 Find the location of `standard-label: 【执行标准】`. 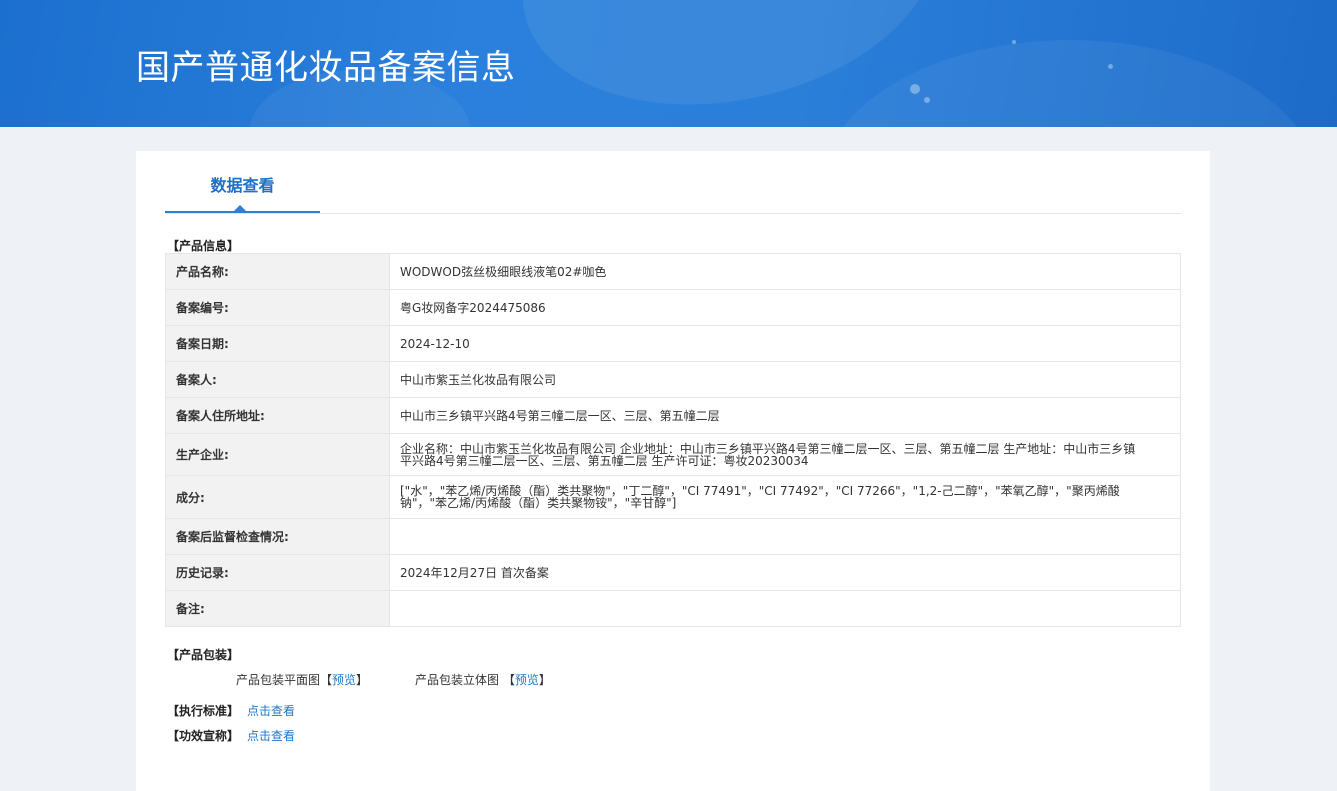

standard-label: 【执行标准】 is located at coordinates (203, 711).